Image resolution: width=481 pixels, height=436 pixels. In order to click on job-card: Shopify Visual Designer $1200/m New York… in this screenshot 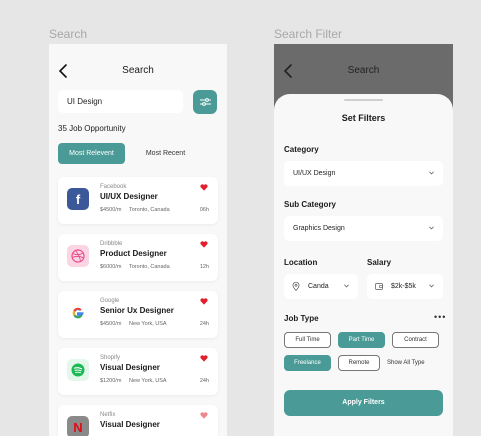, I will do `click(138, 371)`.